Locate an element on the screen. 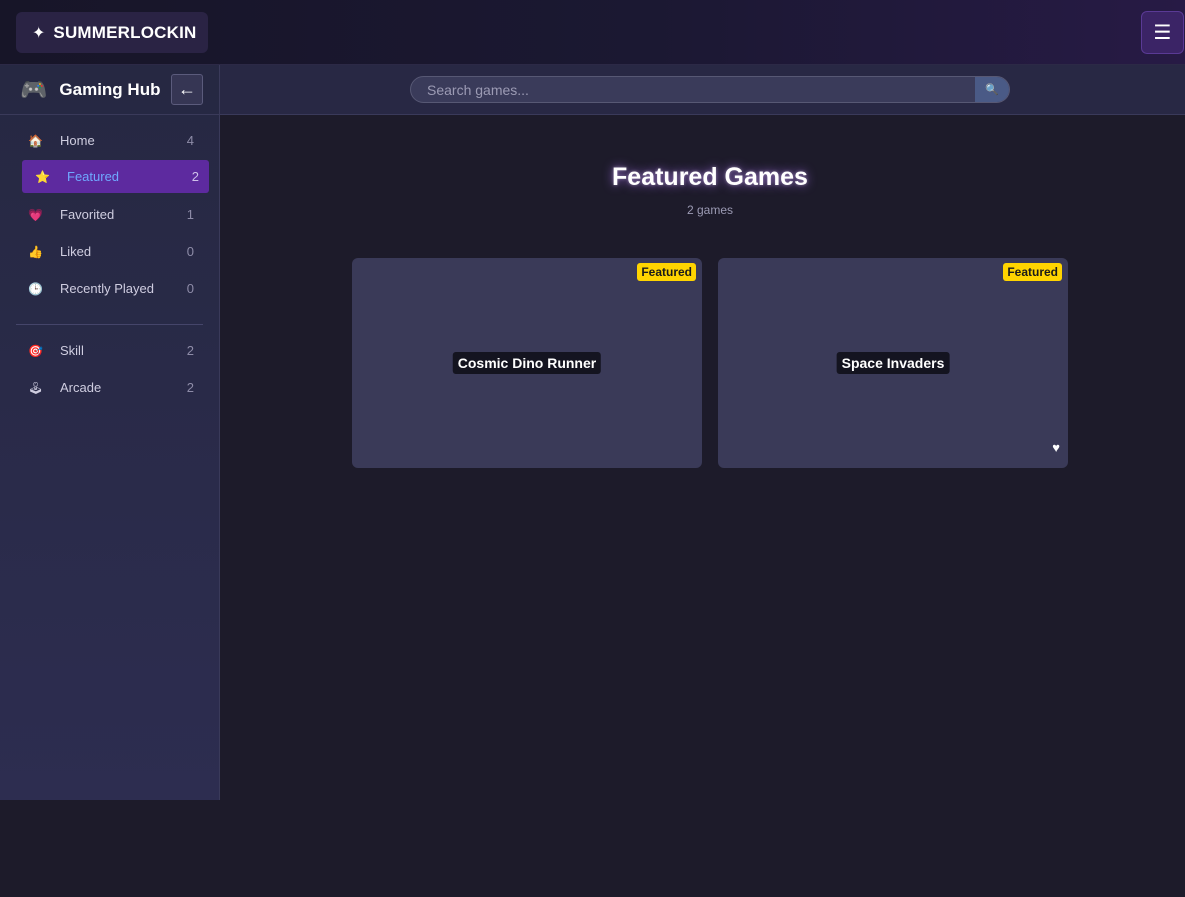 This screenshot has width=1185, height=897. brand-name: SUMMERLOCKIN is located at coordinates (125, 32).